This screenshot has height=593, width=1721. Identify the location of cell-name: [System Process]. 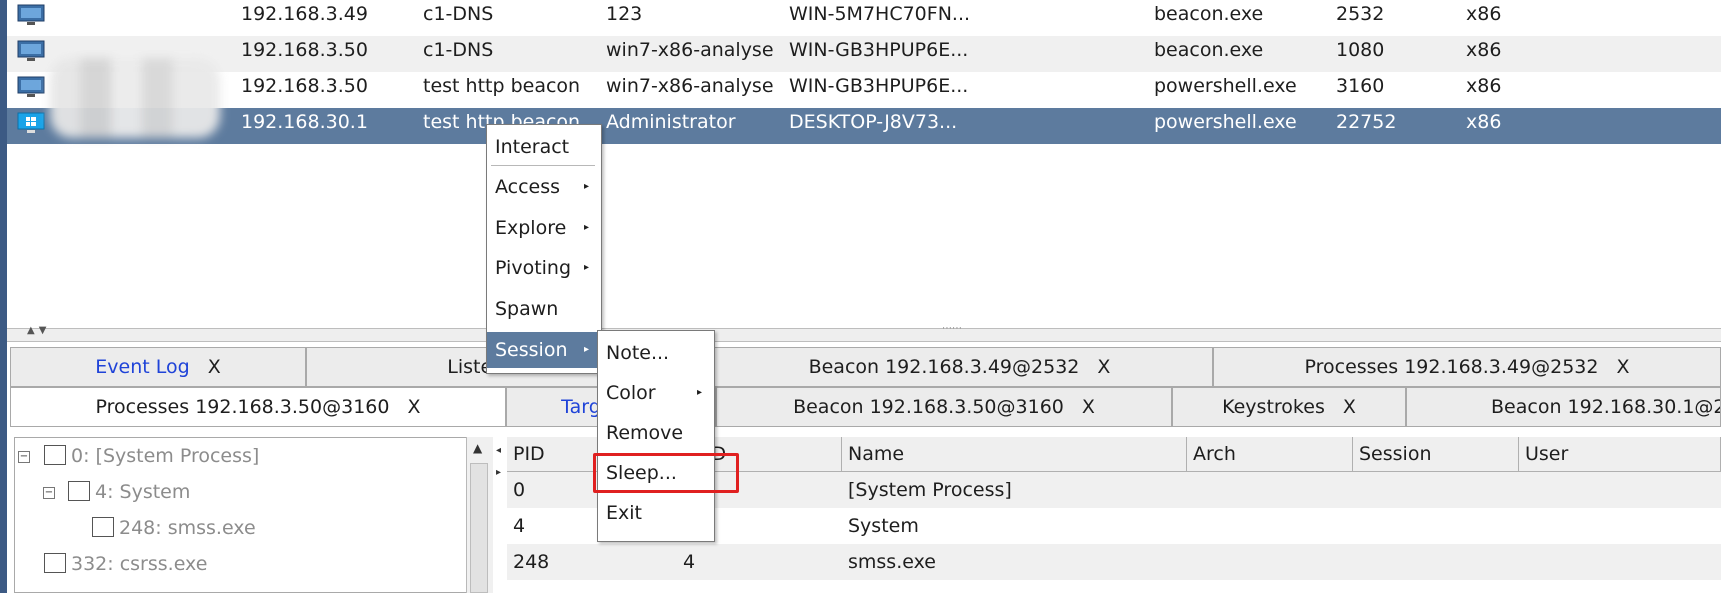
(930, 490).